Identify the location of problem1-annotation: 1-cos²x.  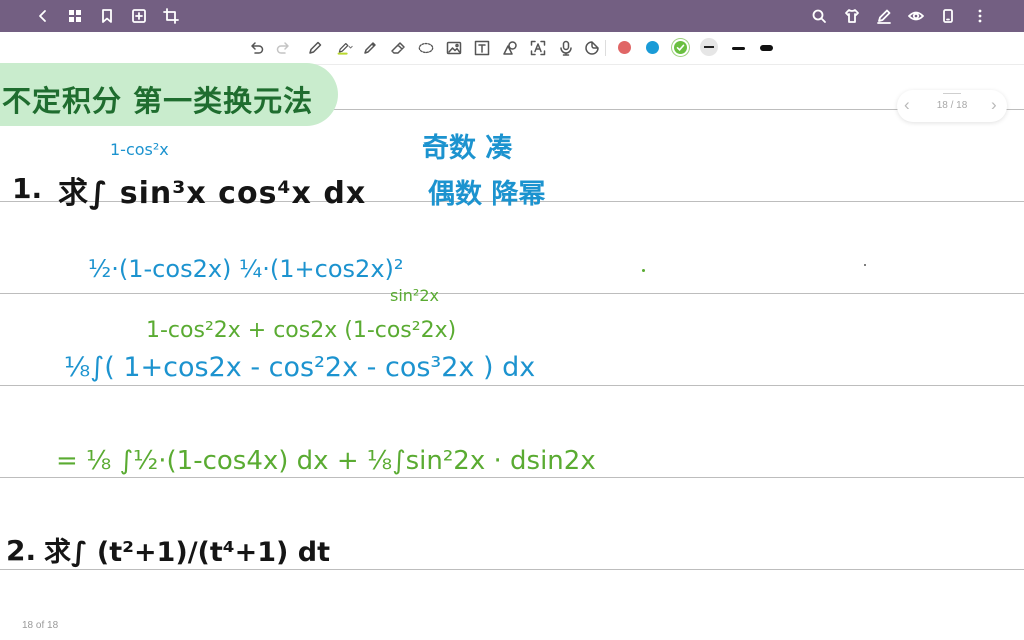
(139, 149).